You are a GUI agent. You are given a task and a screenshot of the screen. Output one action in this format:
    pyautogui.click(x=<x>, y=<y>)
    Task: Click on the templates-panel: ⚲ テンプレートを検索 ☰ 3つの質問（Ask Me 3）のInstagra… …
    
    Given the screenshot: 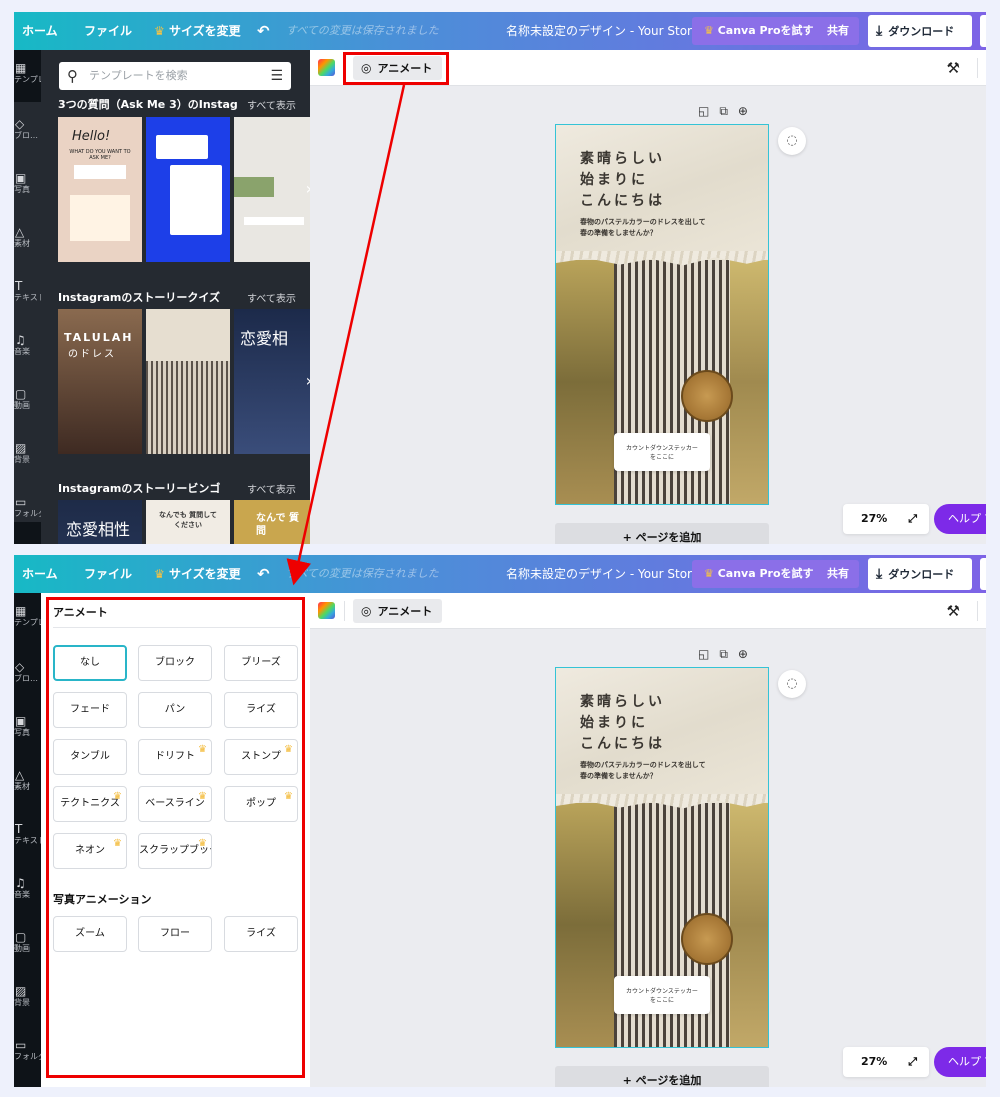 What is the action you would take?
    pyautogui.click(x=175, y=297)
    